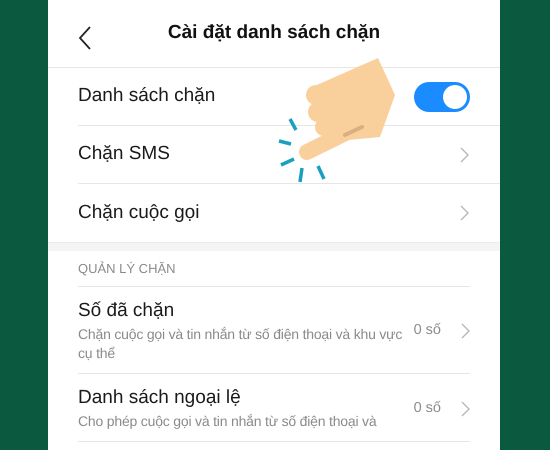  I want to click on item-description: Cho phép cuộc gọi và tin nhắn từ số điện thoại và, so click(228, 421).